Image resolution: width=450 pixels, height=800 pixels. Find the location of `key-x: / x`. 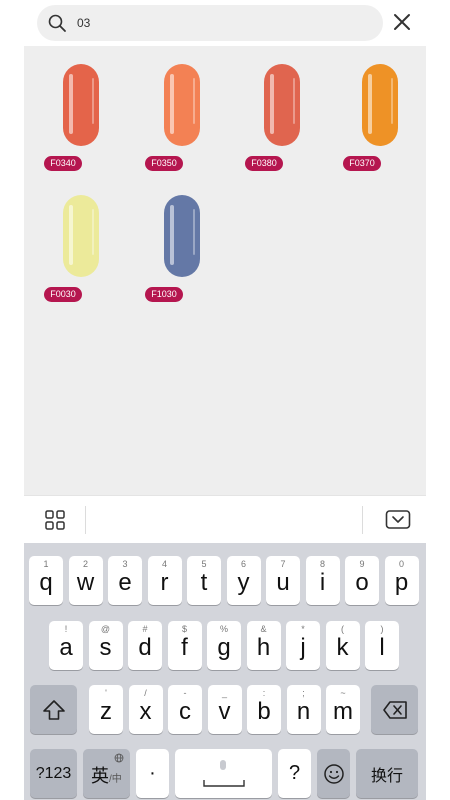

key-x: / x is located at coordinates (145, 709).